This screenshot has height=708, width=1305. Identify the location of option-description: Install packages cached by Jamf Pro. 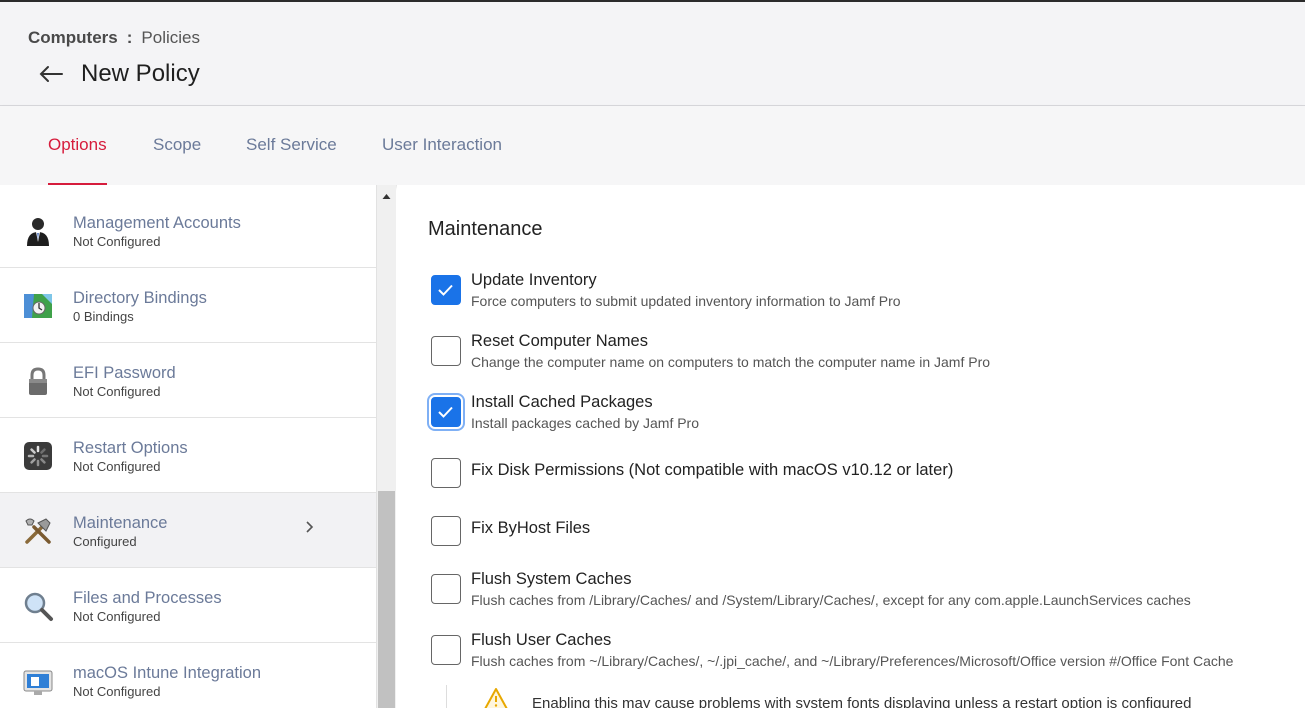
(585, 423).